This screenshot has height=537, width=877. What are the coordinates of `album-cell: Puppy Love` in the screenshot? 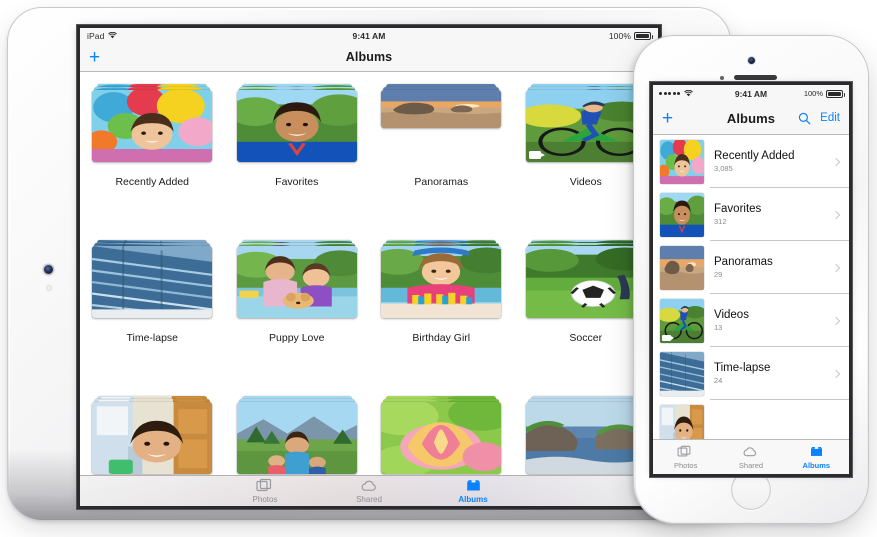 It's located at (297, 292).